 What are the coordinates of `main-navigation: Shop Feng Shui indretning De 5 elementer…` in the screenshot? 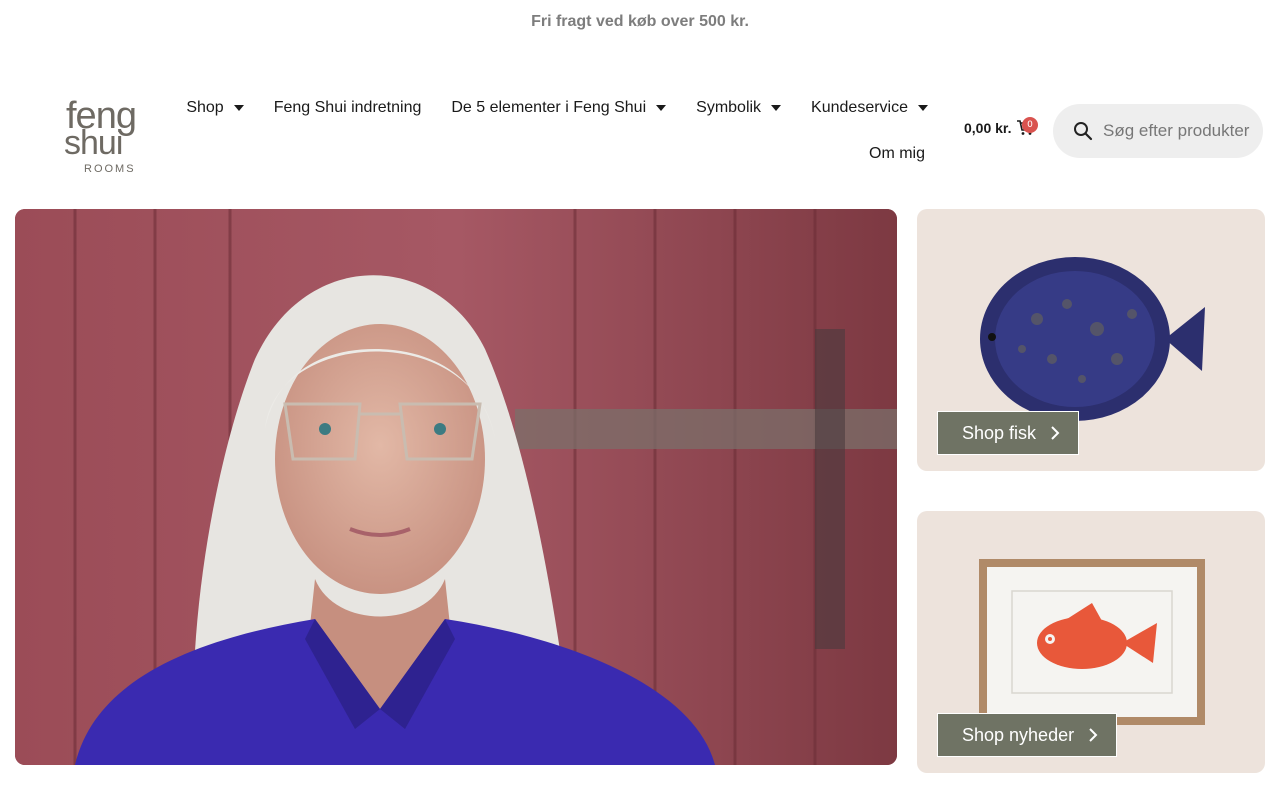 It's located at (564, 134).